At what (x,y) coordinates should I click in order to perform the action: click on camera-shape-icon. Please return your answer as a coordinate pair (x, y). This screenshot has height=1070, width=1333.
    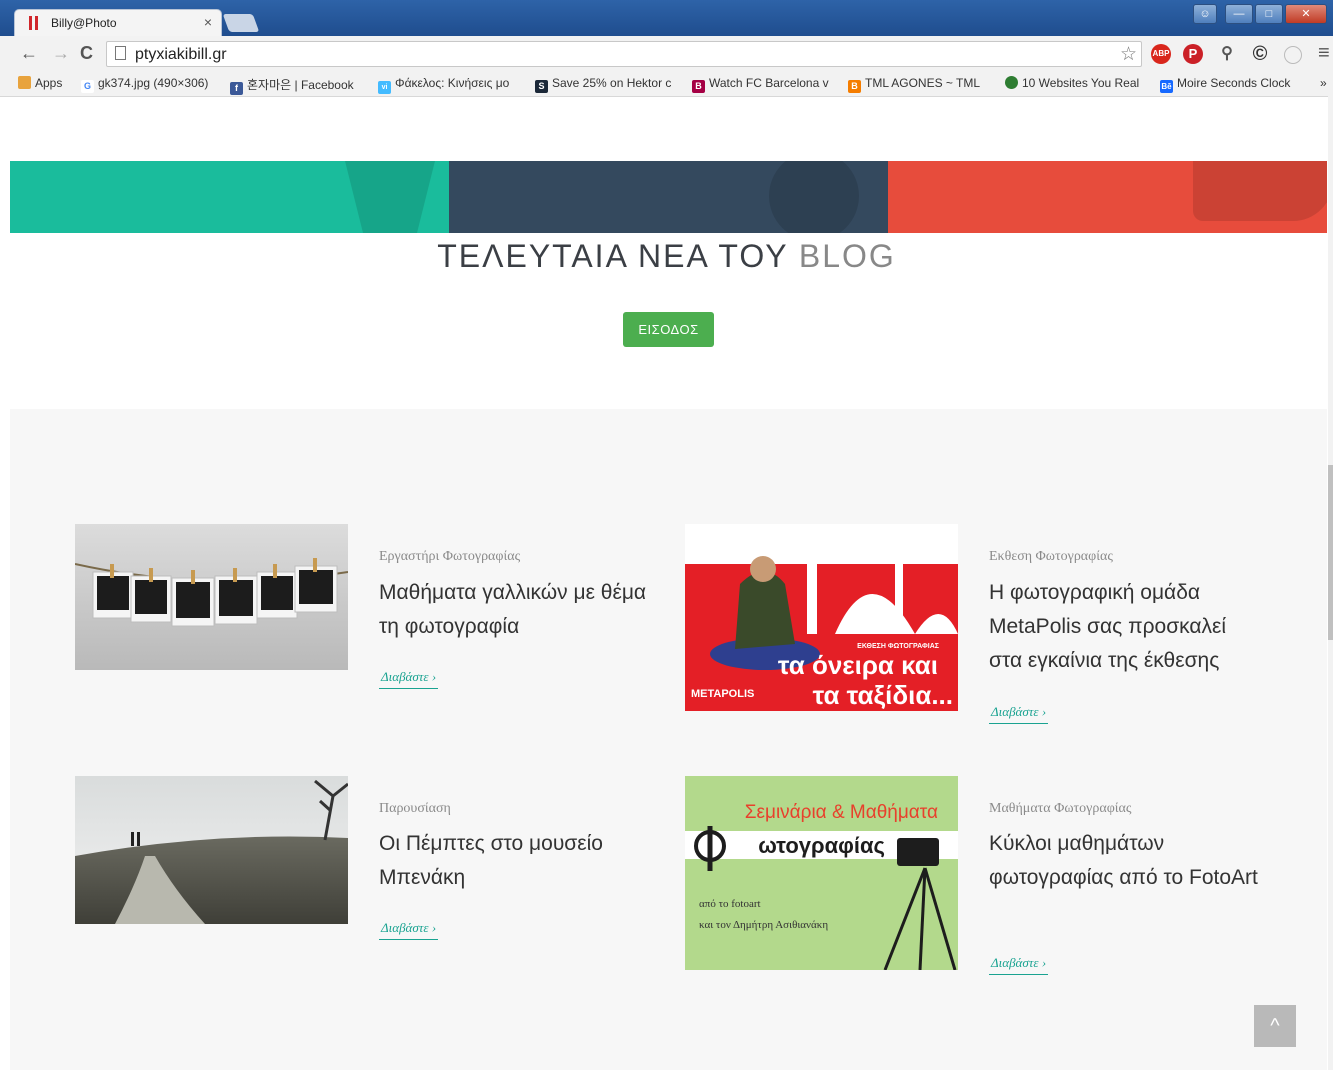
    Looking at the image, I should click on (1260, 191).